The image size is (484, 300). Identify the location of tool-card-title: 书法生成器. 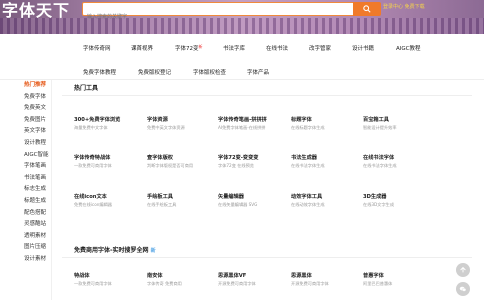
(304, 158).